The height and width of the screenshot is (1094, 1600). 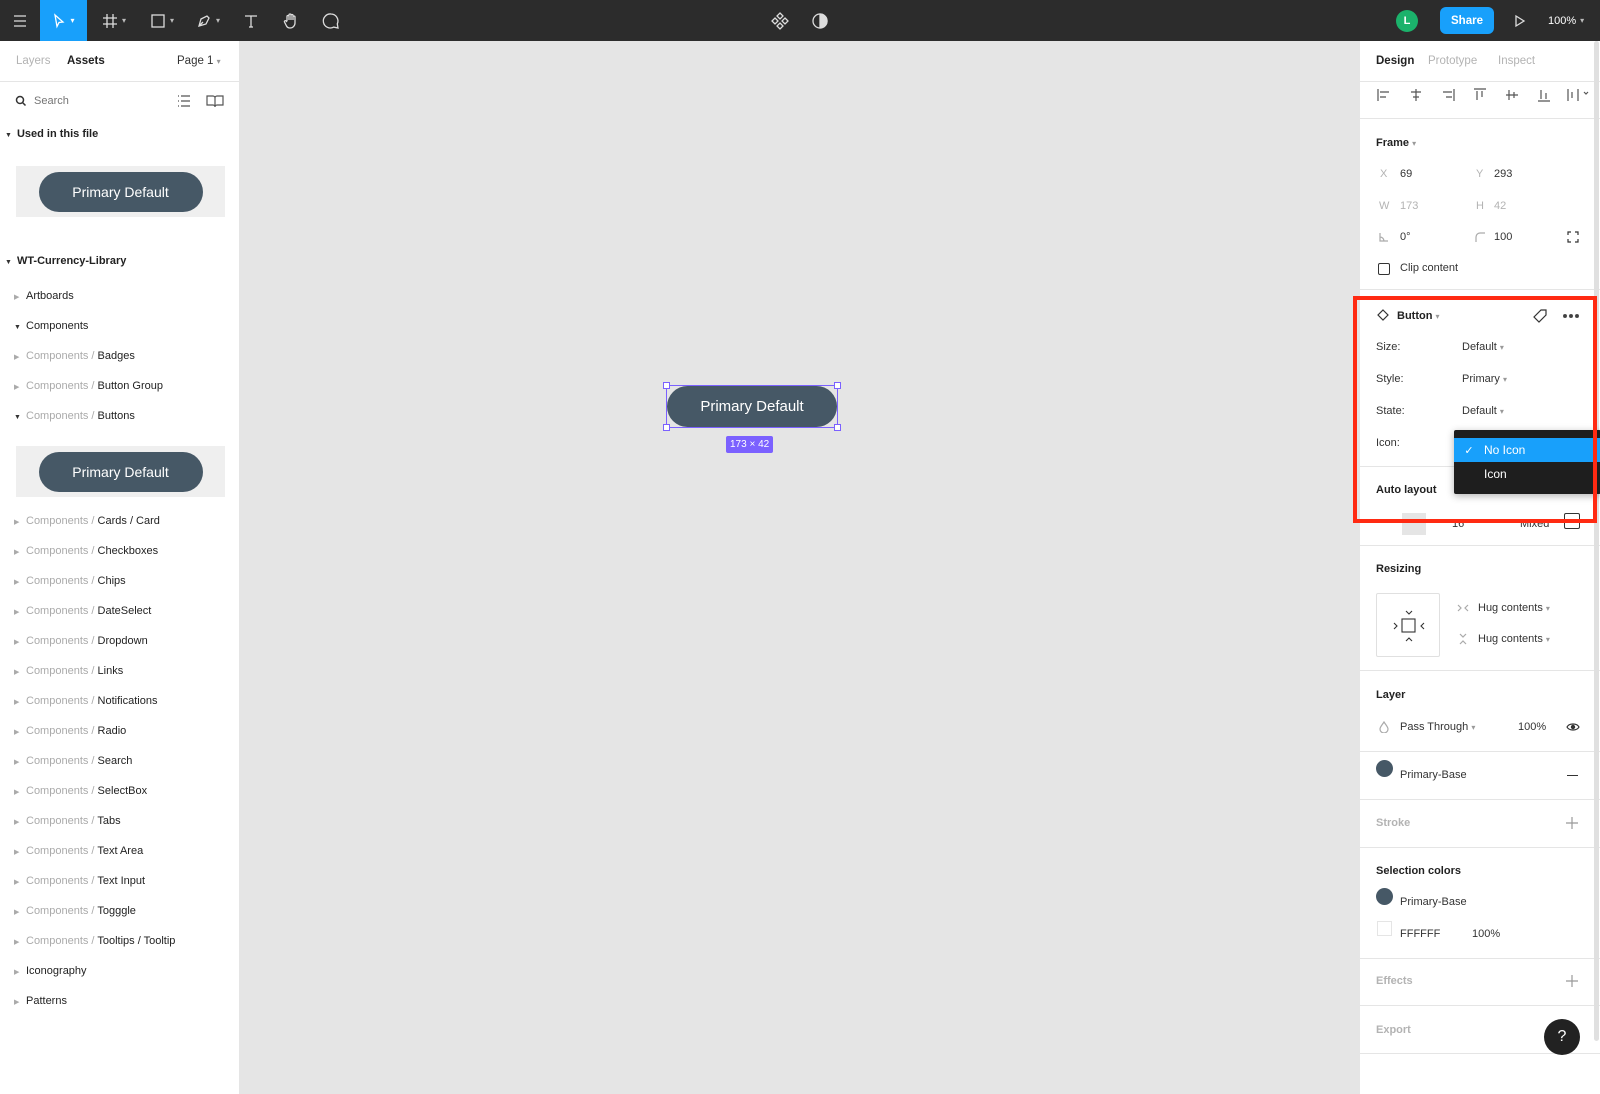 I want to click on library-item: ▶ Components / Button Group, so click(x=88, y=386).